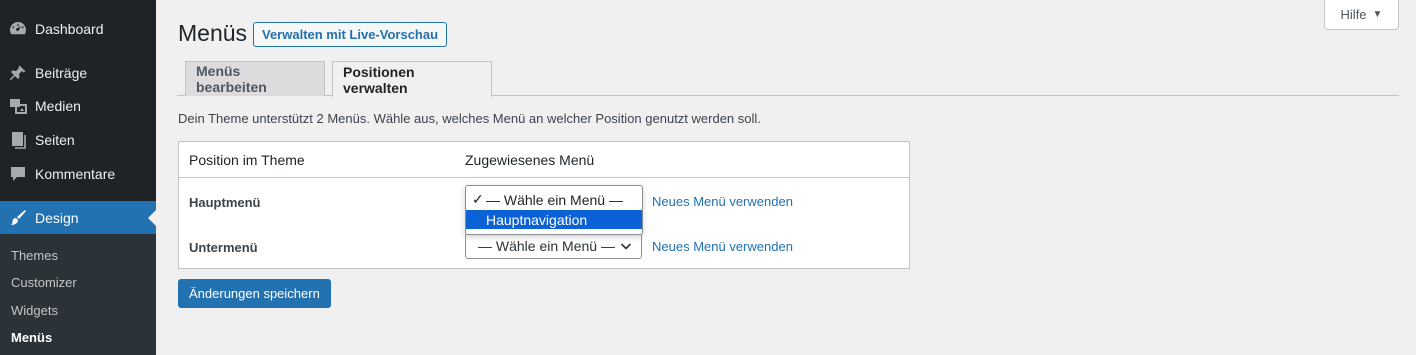  Describe the element at coordinates (247, 160) in the screenshot. I see `column-header-position: Position im Theme` at that location.